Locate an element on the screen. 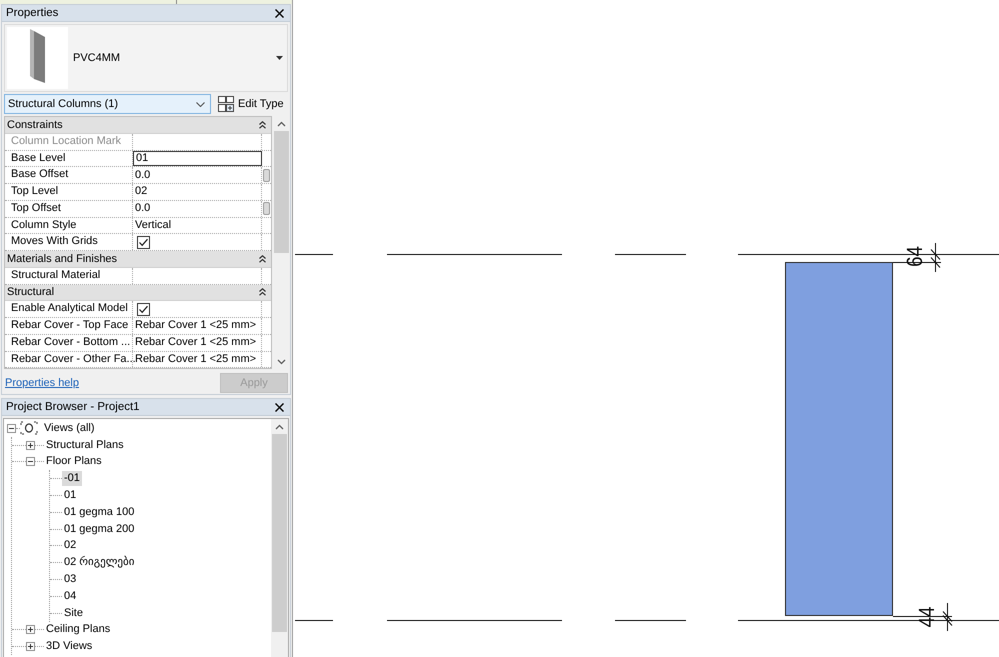  tree-item: Views (all) is located at coordinates (69, 428).